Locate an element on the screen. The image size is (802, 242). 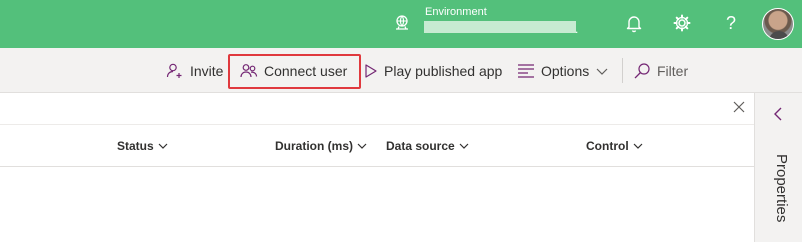
close-icon is located at coordinates (739, 107).